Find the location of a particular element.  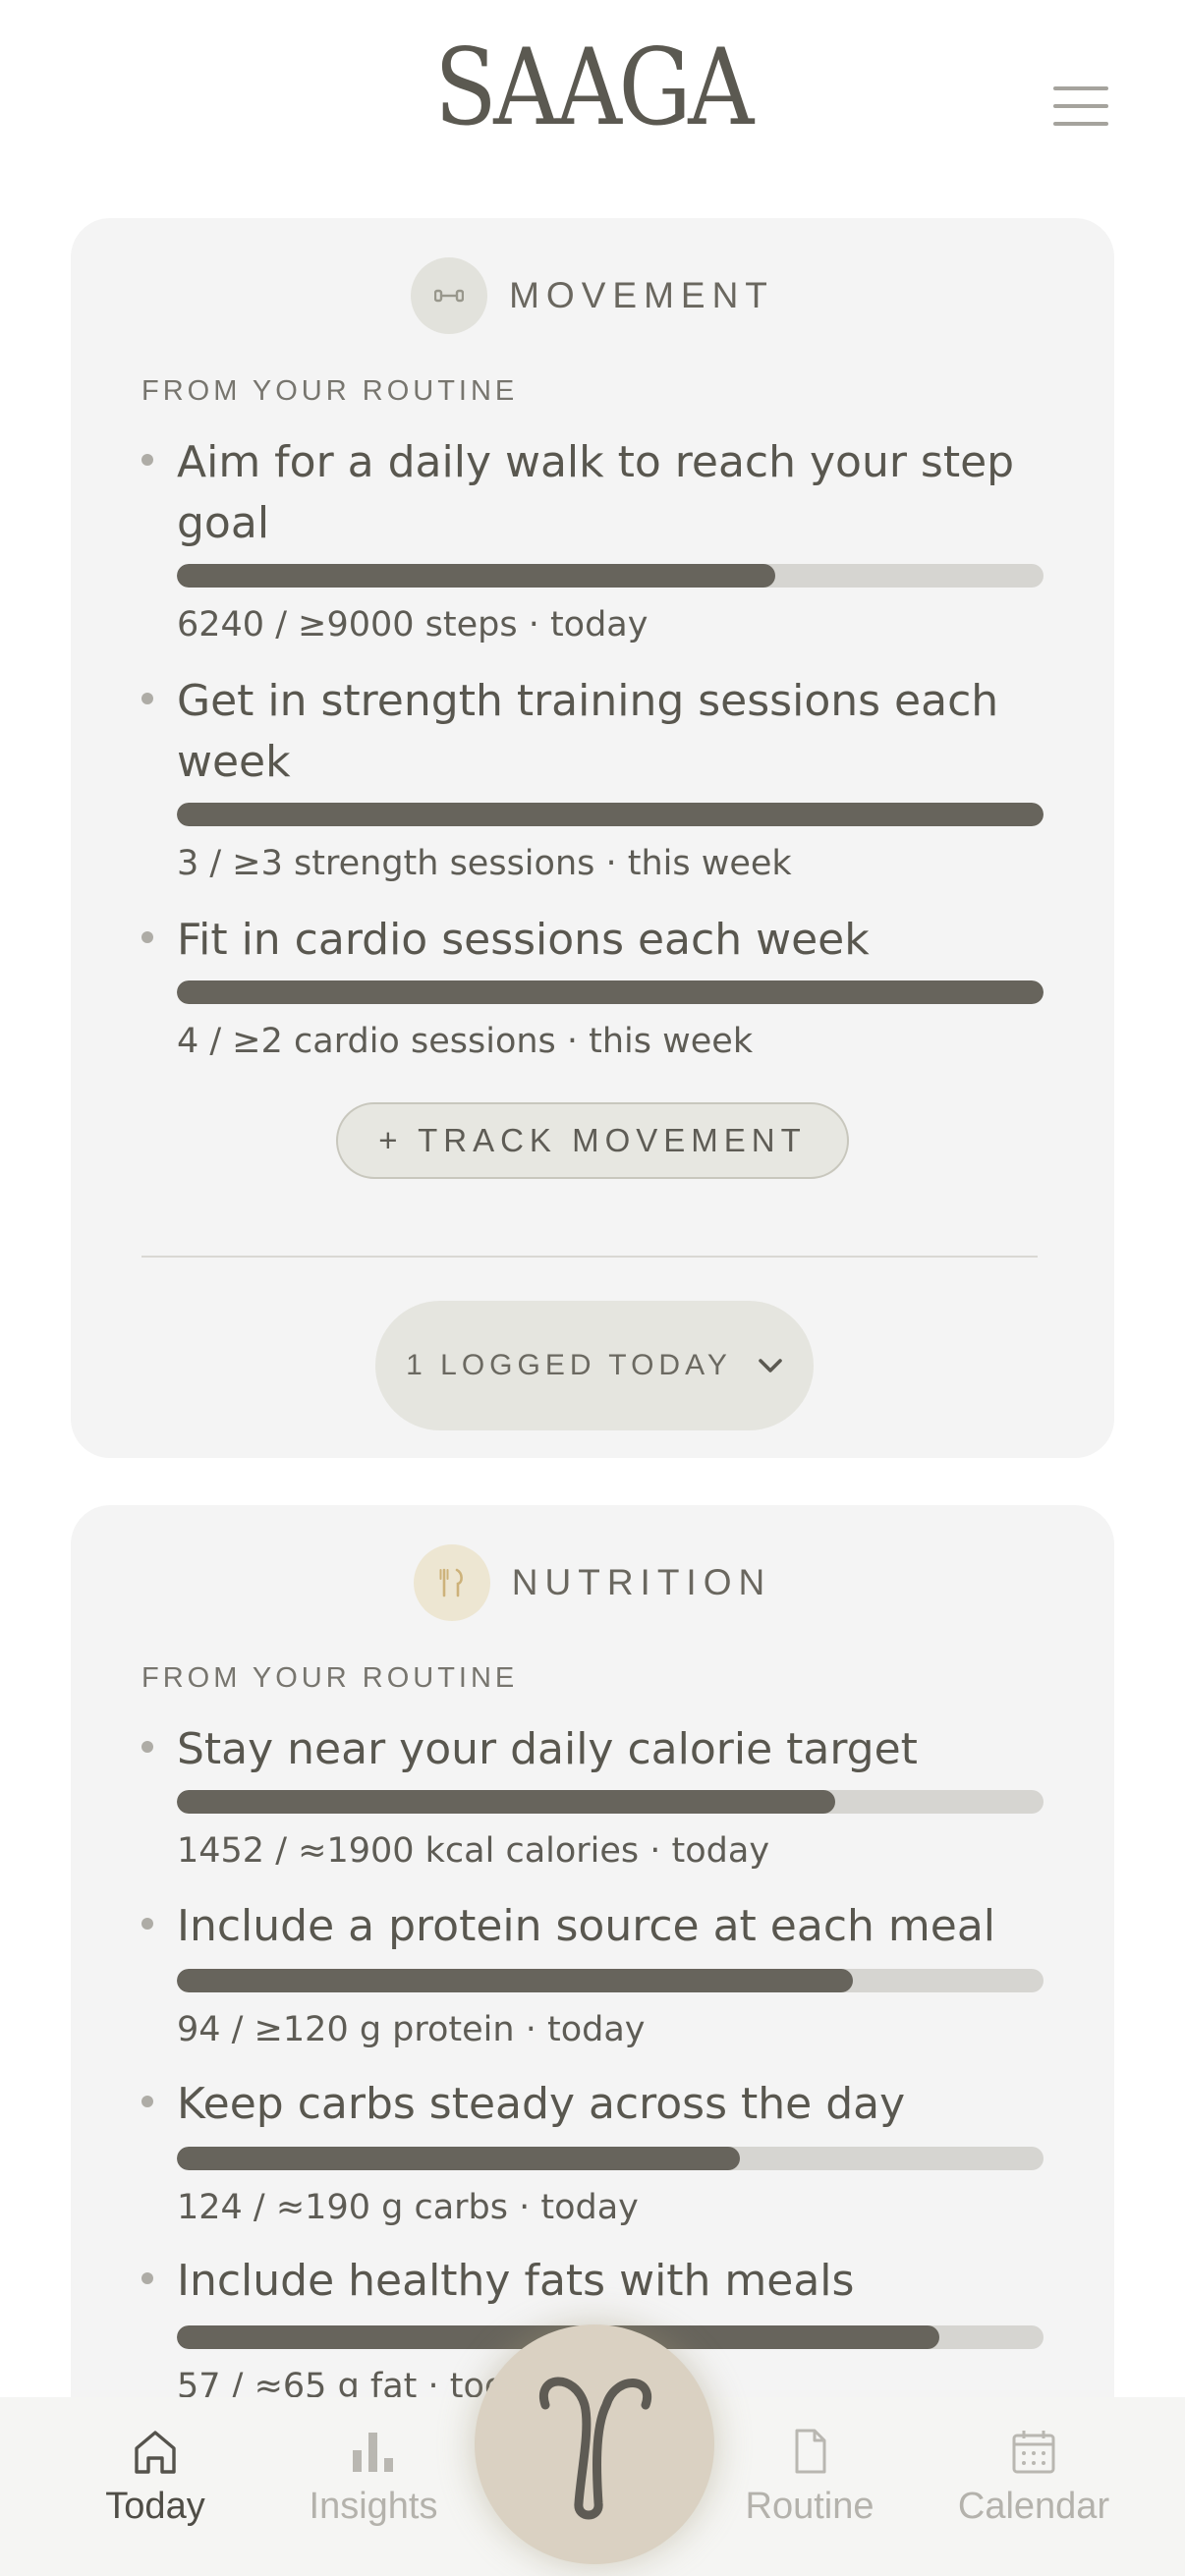

center-action-button is located at coordinates (594, 2444).